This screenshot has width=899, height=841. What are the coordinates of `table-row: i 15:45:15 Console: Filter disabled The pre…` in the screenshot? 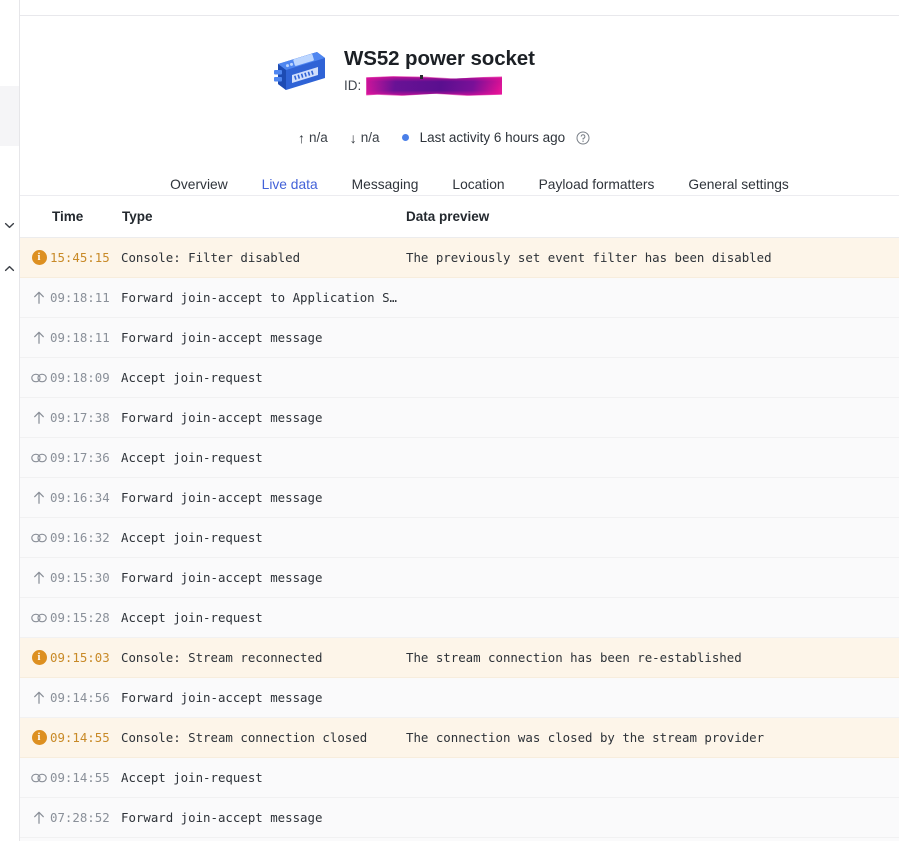 It's located at (459, 258).